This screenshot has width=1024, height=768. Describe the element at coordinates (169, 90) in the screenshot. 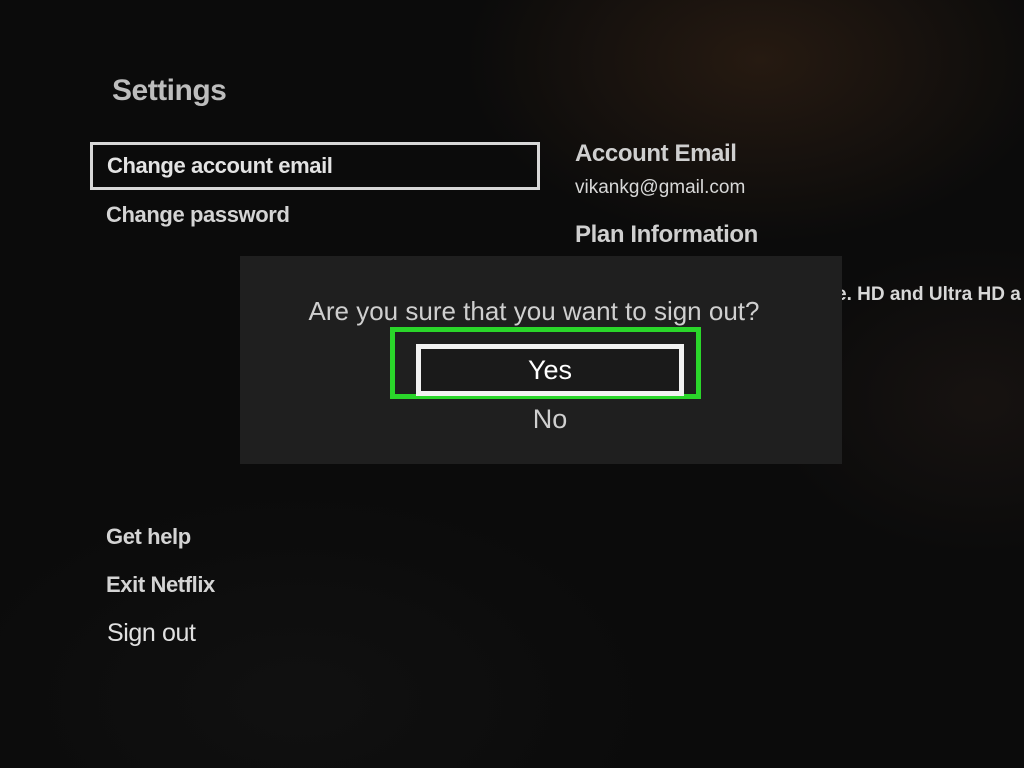

I see `page-title: Settings` at that location.